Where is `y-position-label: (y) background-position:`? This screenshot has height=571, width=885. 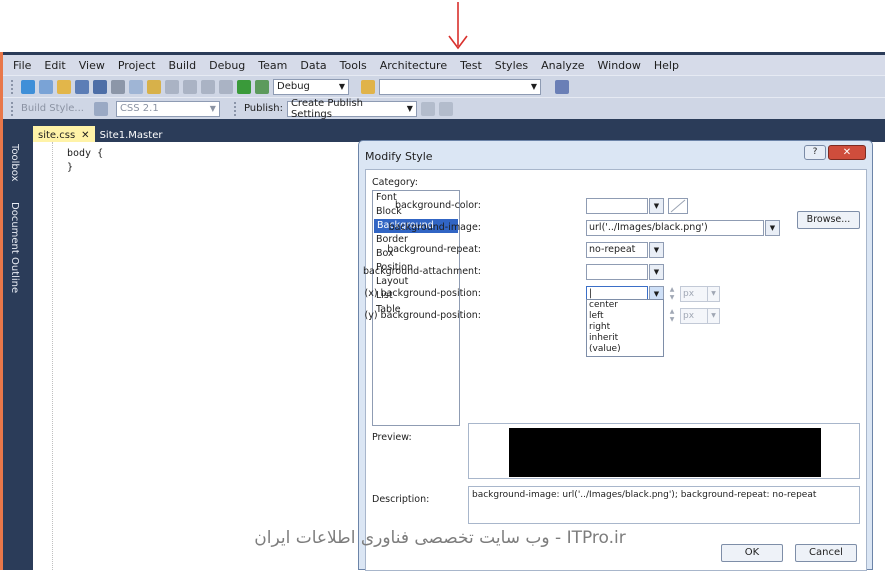
y-position-label: (y) background-position: is located at coordinates (422, 315).